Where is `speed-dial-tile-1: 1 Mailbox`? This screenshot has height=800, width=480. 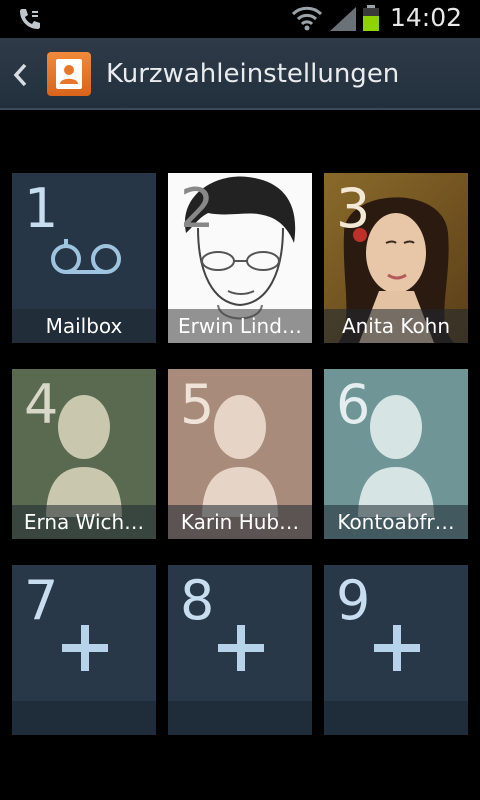 speed-dial-tile-1: 1 Mailbox is located at coordinates (84, 258).